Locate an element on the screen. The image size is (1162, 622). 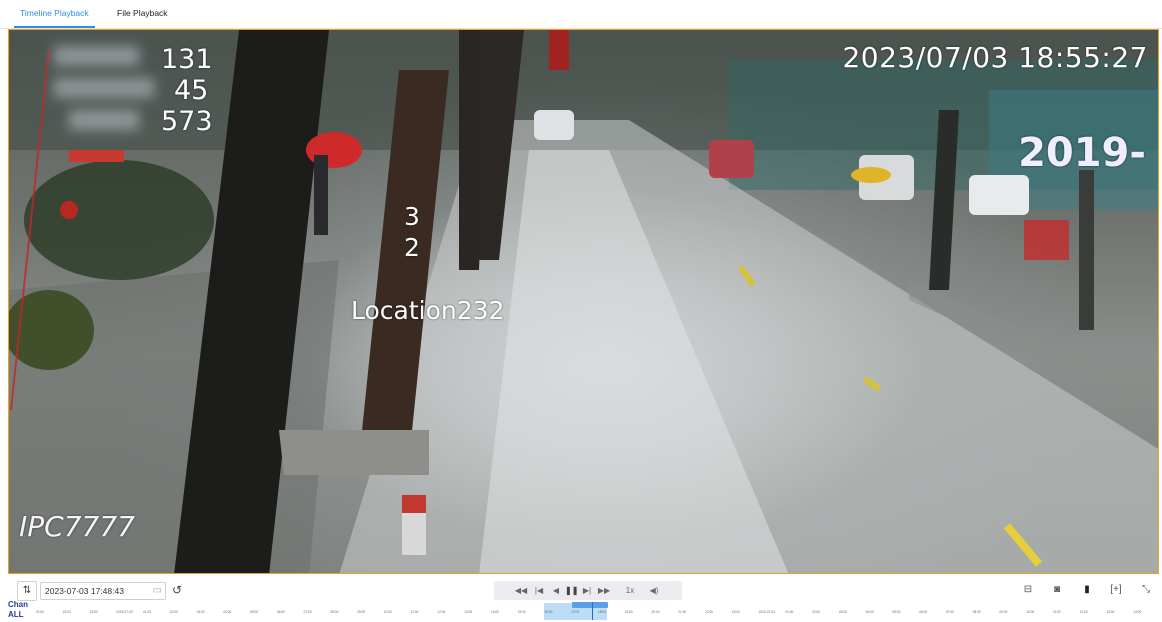
timeline-tick-label: 15:00 is located at coordinates (521, 612).